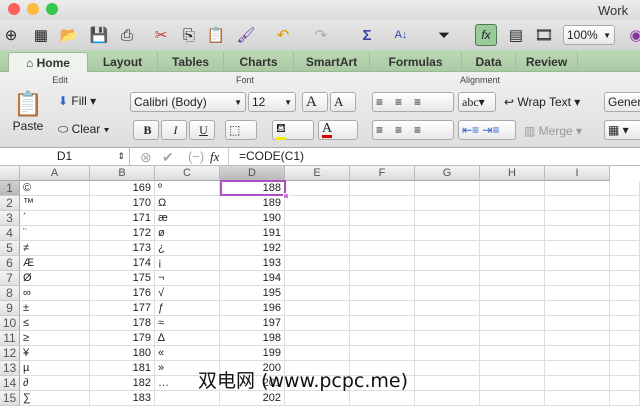  I want to click on column-header-C: C, so click(187, 173).